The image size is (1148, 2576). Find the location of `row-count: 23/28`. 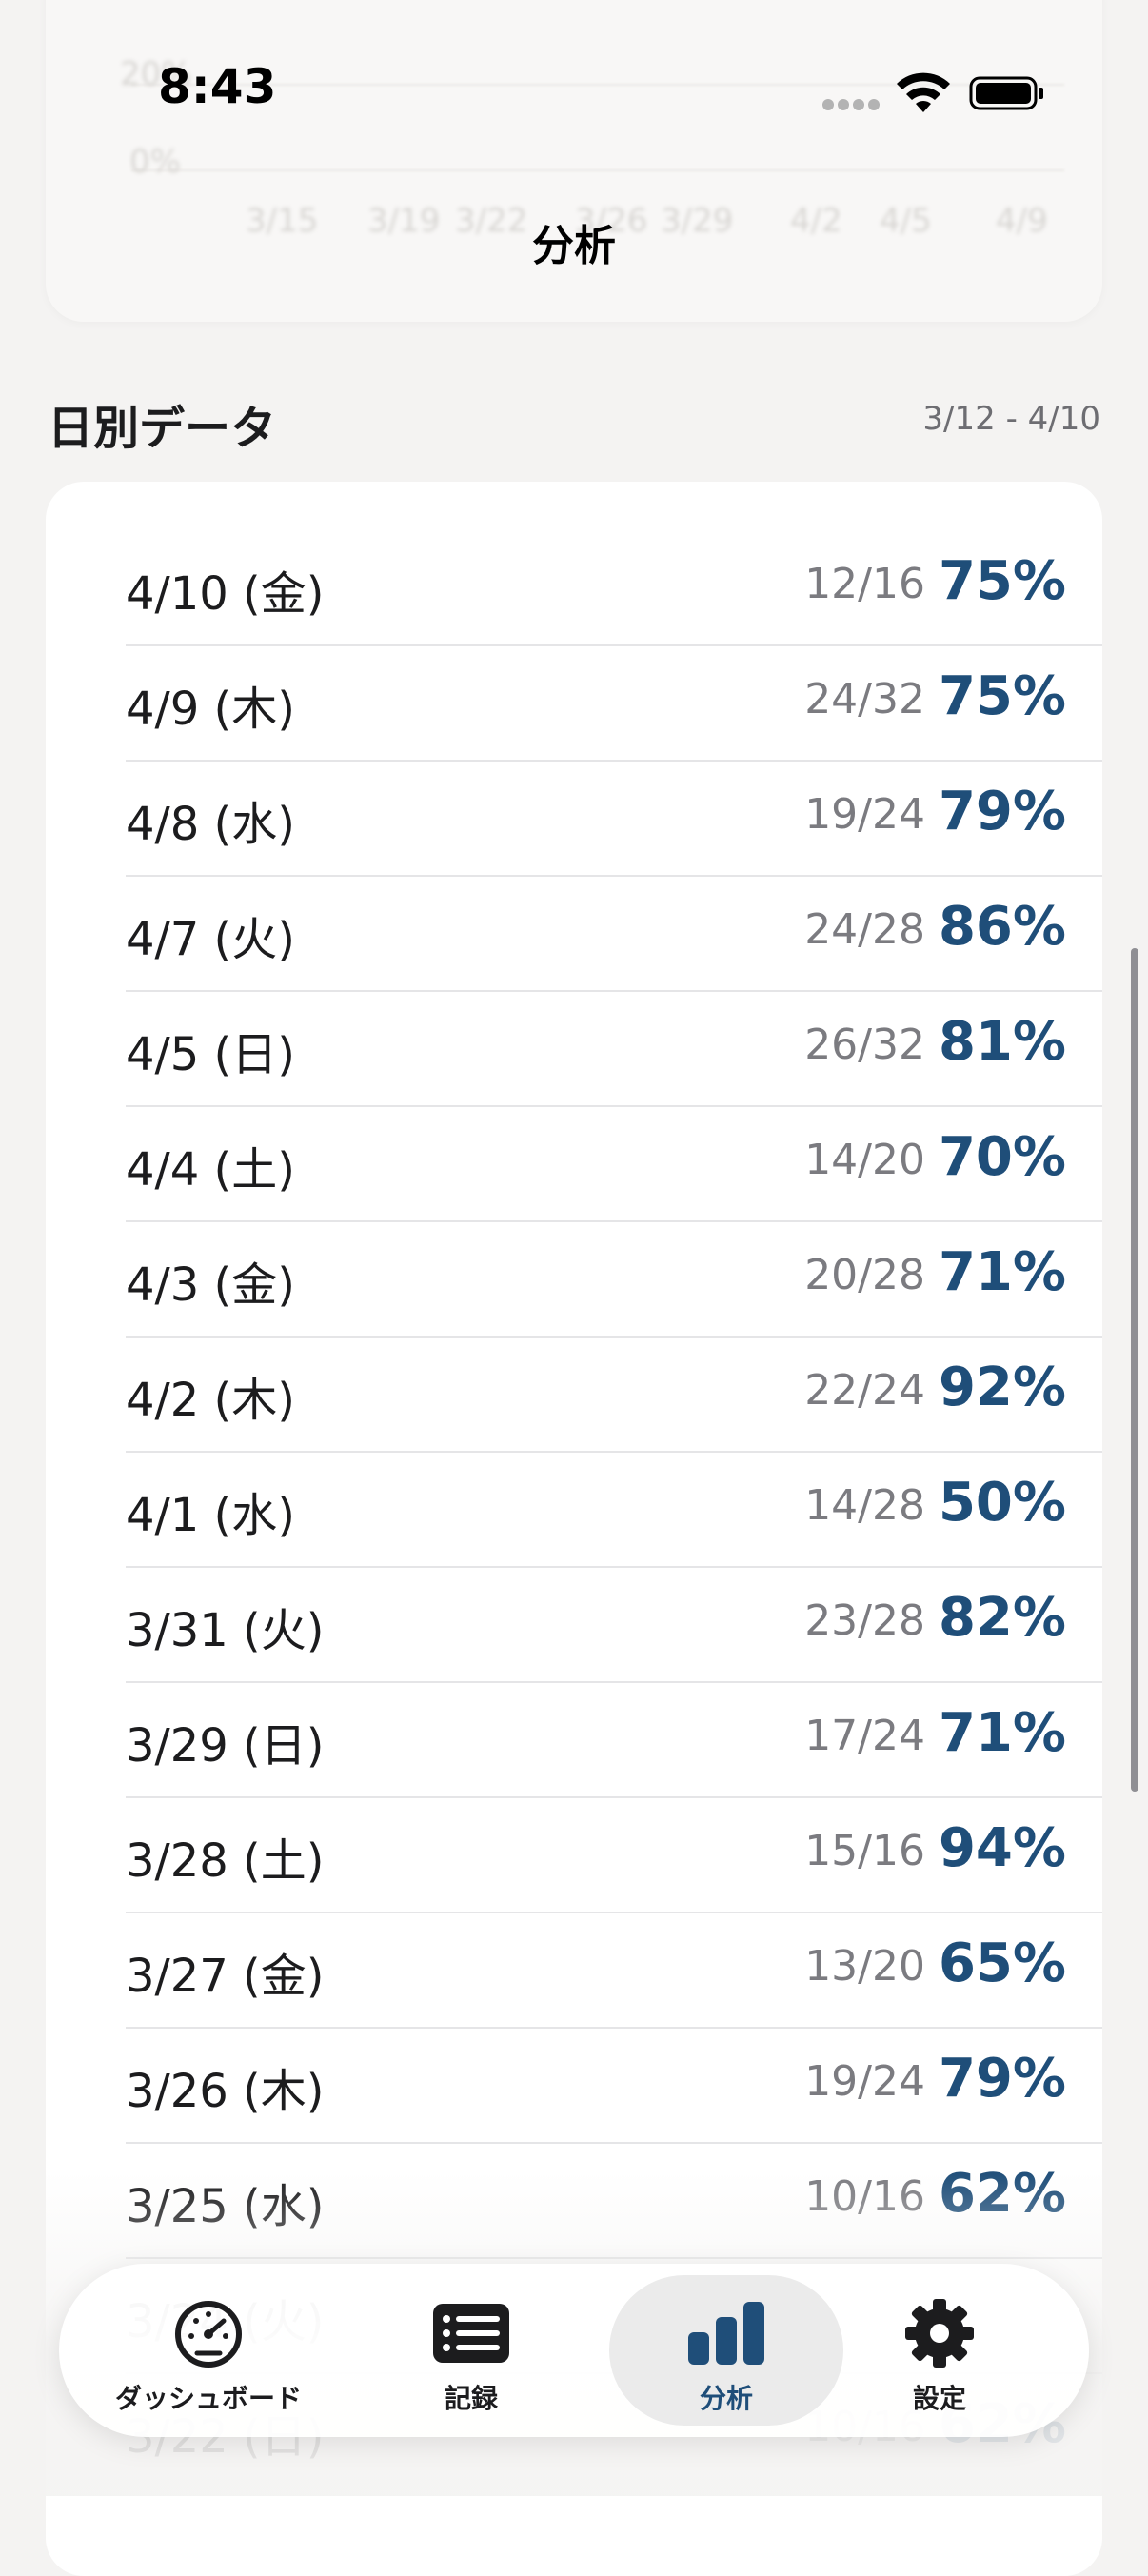

row-count: 23/28 is located at coordinates (864, 1620).